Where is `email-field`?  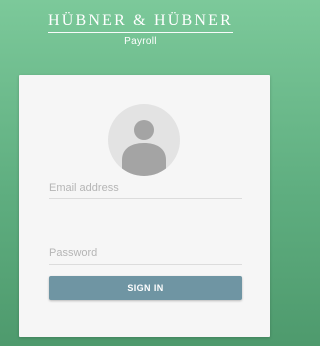 email-field is located at coordinates (145, 187).